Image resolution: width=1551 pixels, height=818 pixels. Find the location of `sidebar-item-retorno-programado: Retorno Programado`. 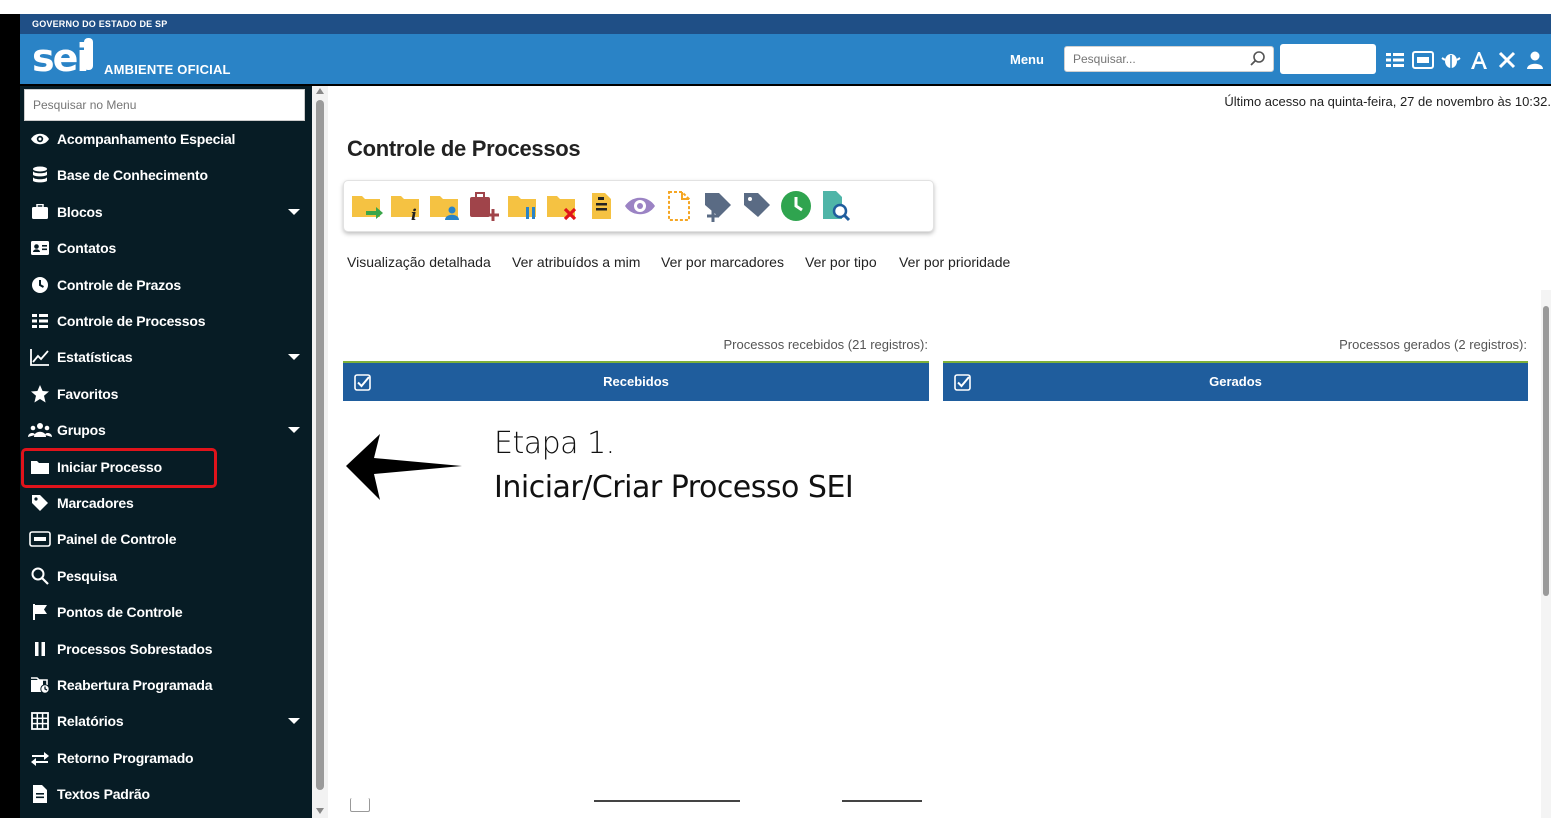

sidebar-item-retorno-programado: Retorno Programado is located at coordinates (167, 758).